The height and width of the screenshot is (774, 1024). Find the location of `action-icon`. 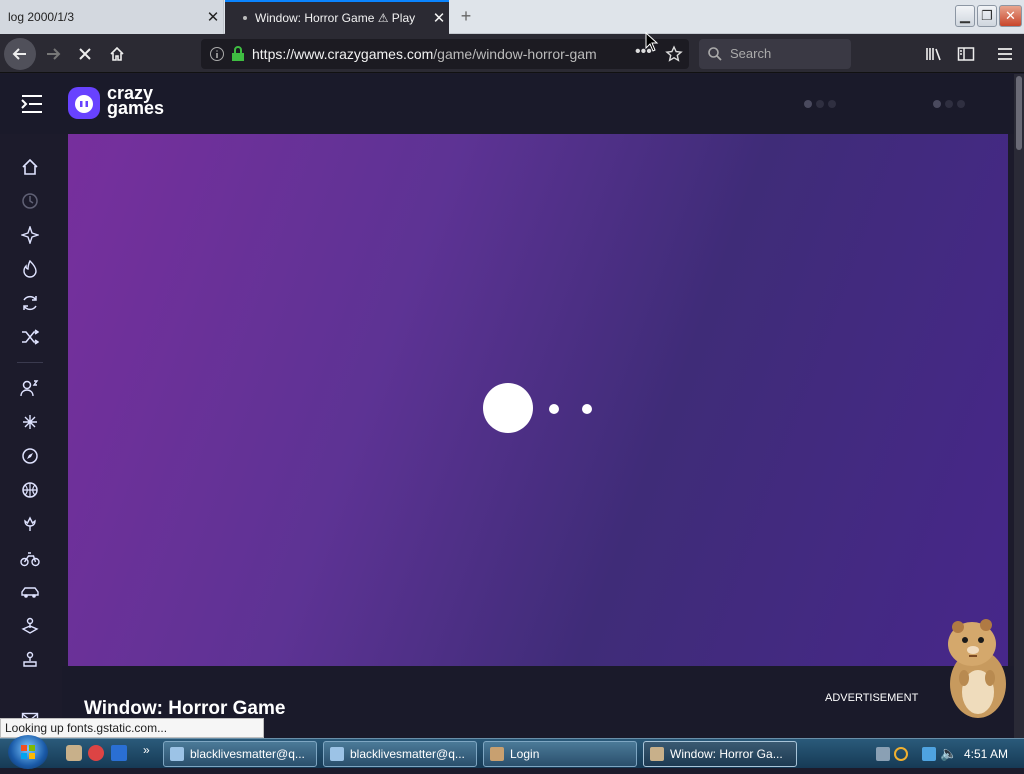

action-icon is located at coordinates (30, 422).